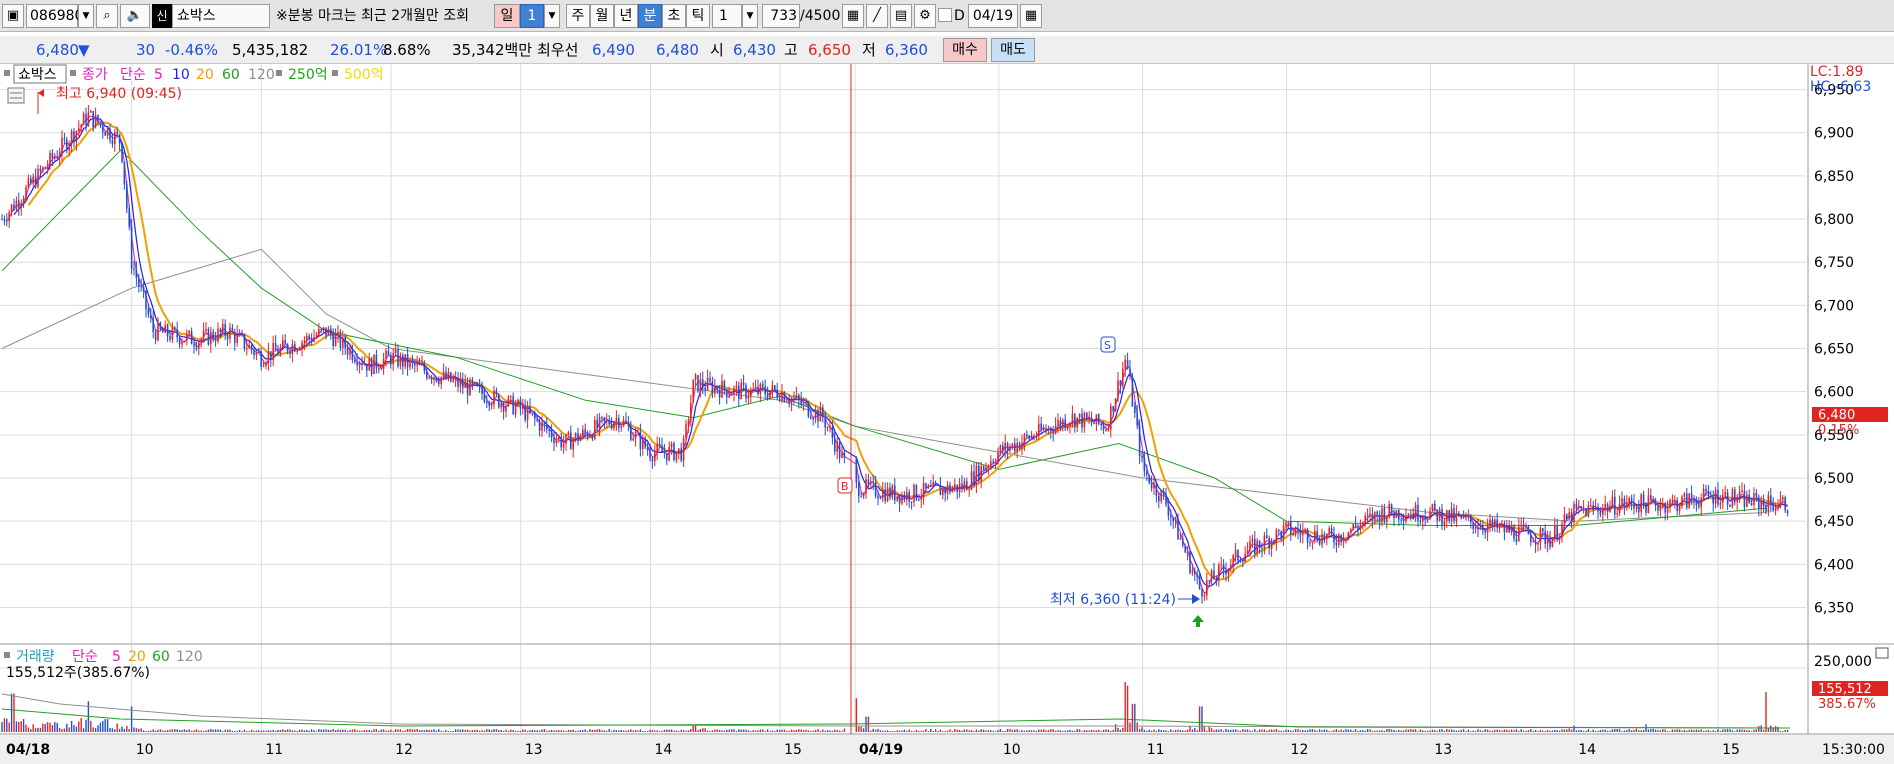 This screenshot has width=1894, height=764. I want to click on calendar-icon: ▦, so click(1031, 16).